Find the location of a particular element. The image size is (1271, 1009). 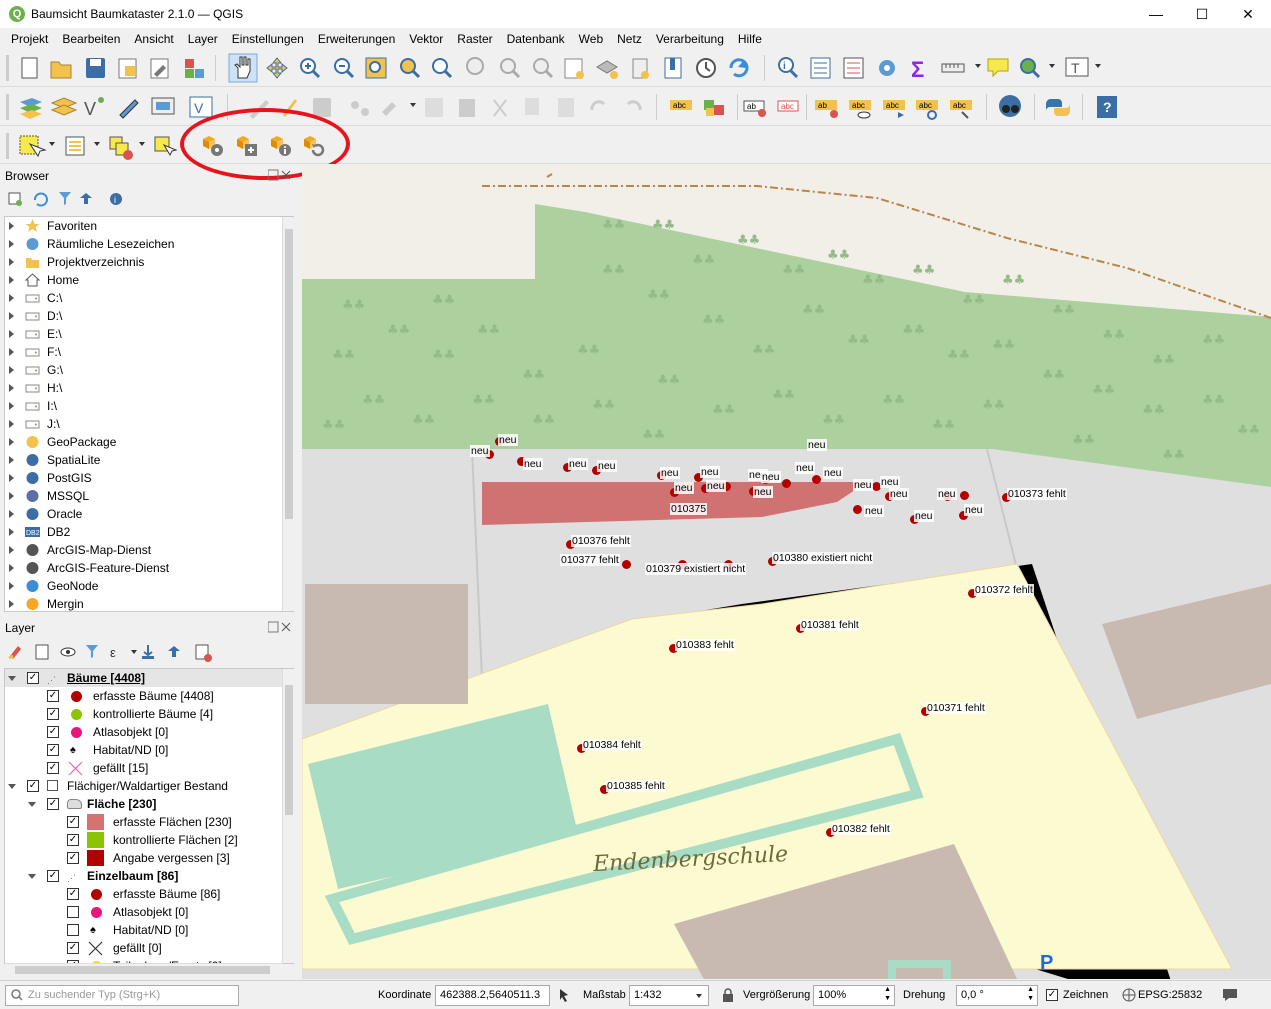

expression-dropdown is located at coordinates (134, 652).